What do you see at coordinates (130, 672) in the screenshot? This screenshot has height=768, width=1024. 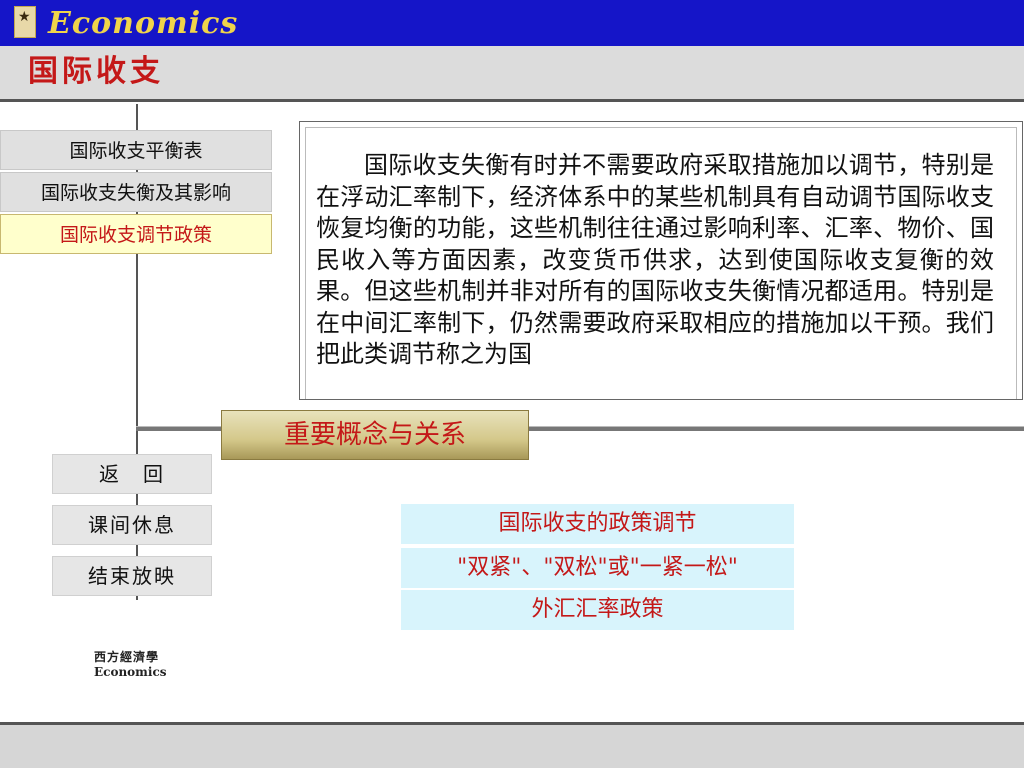 I see `footer-logo-en: Economics` at bounding box center [130, 672].